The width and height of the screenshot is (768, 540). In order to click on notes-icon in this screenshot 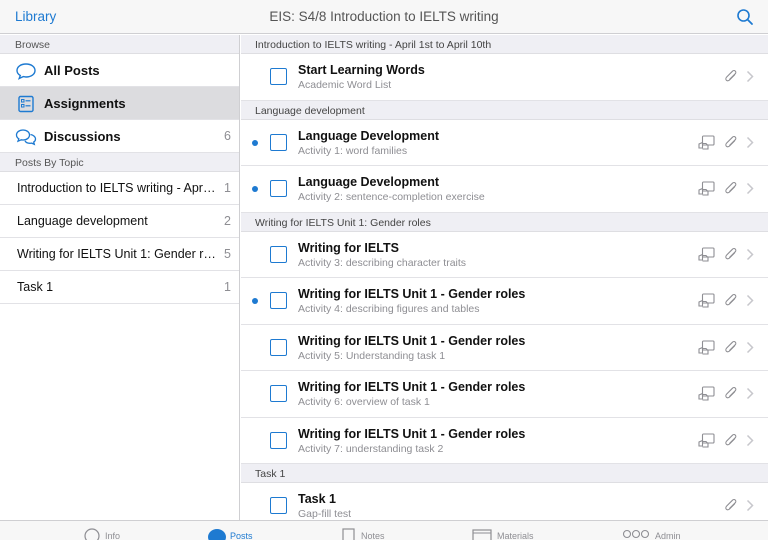, I will do `click(349, 534)`.